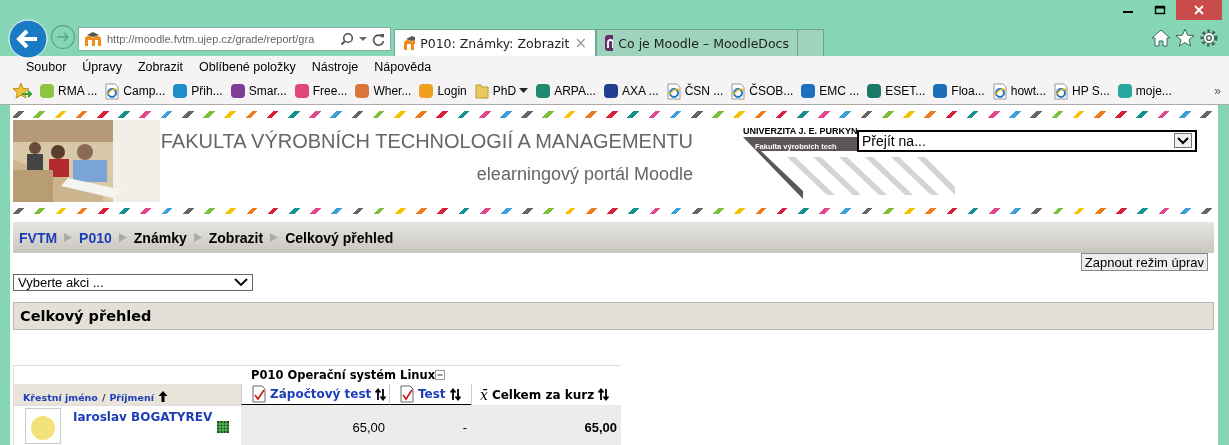 The image size is (1229, 445). Describe the element at coordinates (800, 130) in the screenshot. I see `university-name: UNIVERZITA J. E. PURKYN` at that location.